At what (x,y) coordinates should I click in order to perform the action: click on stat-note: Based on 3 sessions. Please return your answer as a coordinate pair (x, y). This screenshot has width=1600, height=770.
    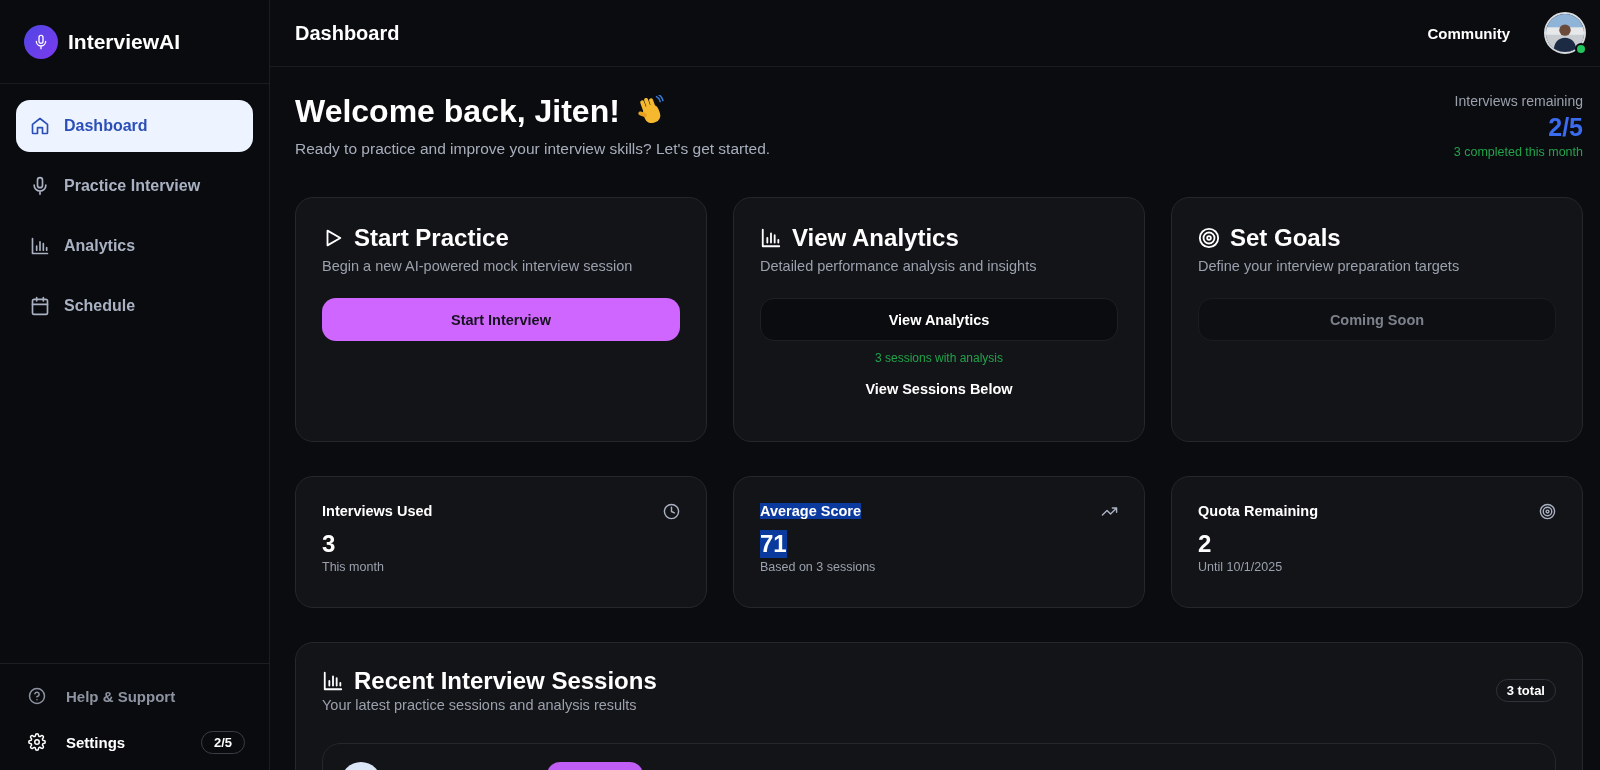
    Looking at the image, I should click on (818, 567).